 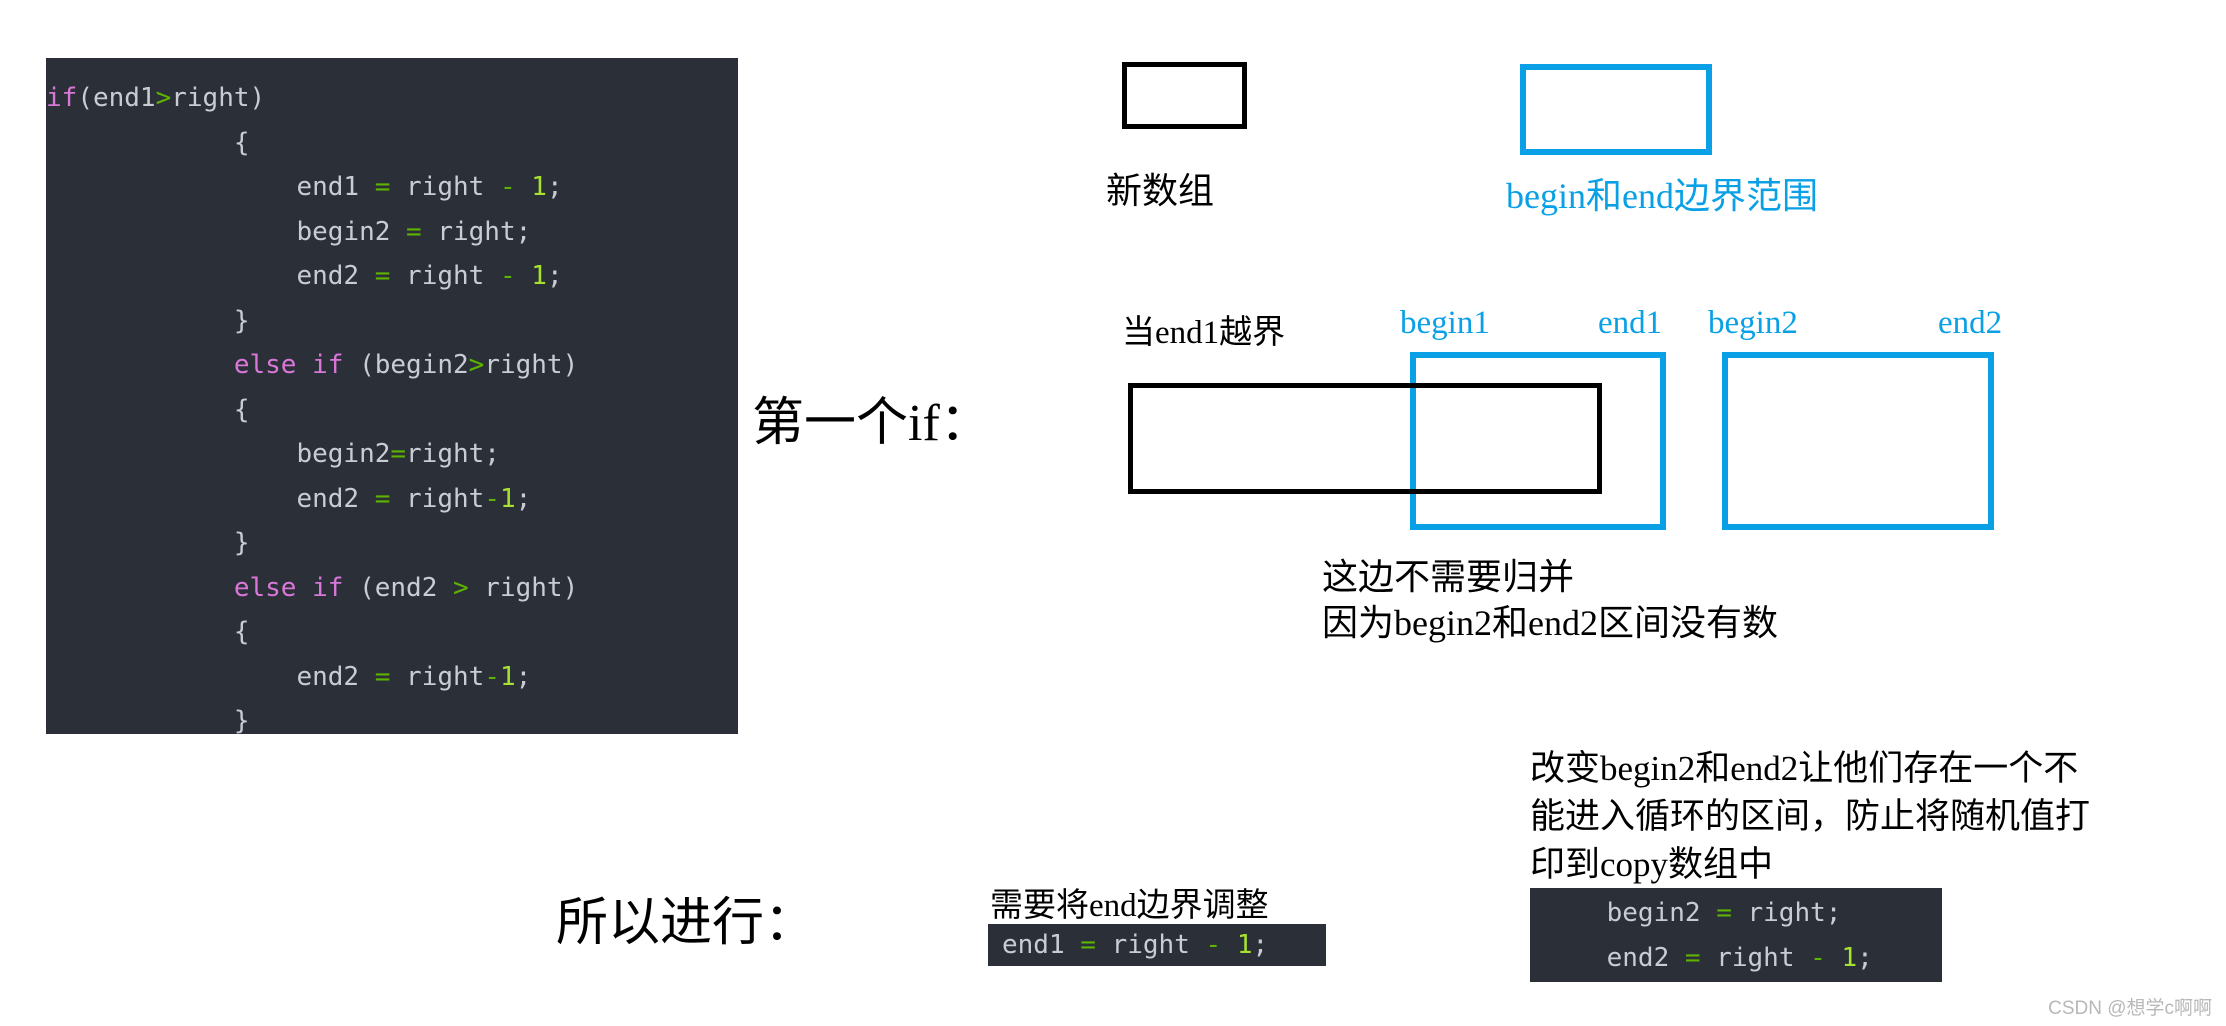 I want to click on legend-range-box, so click(x=1616, y=109).